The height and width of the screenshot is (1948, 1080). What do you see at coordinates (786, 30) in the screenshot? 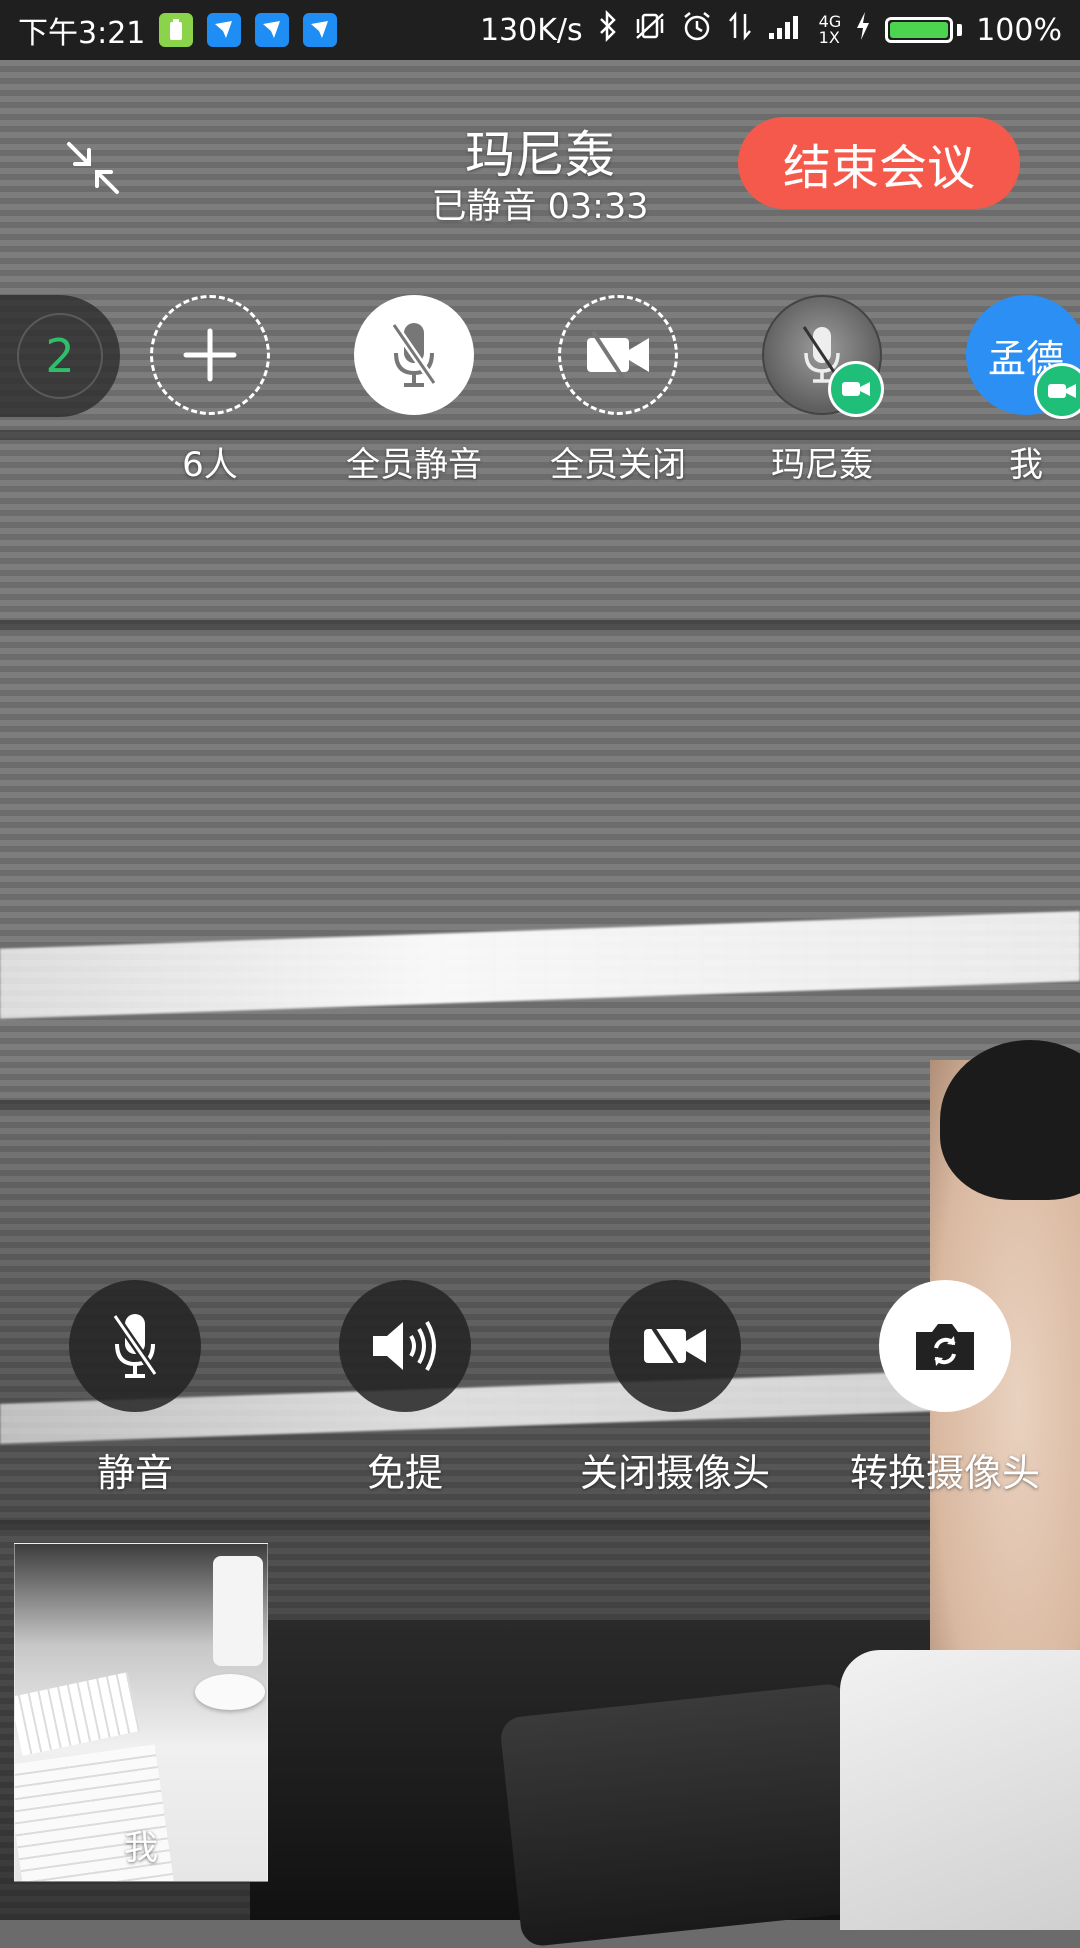
I see `signal-icon` at bounding box center [786, 30].